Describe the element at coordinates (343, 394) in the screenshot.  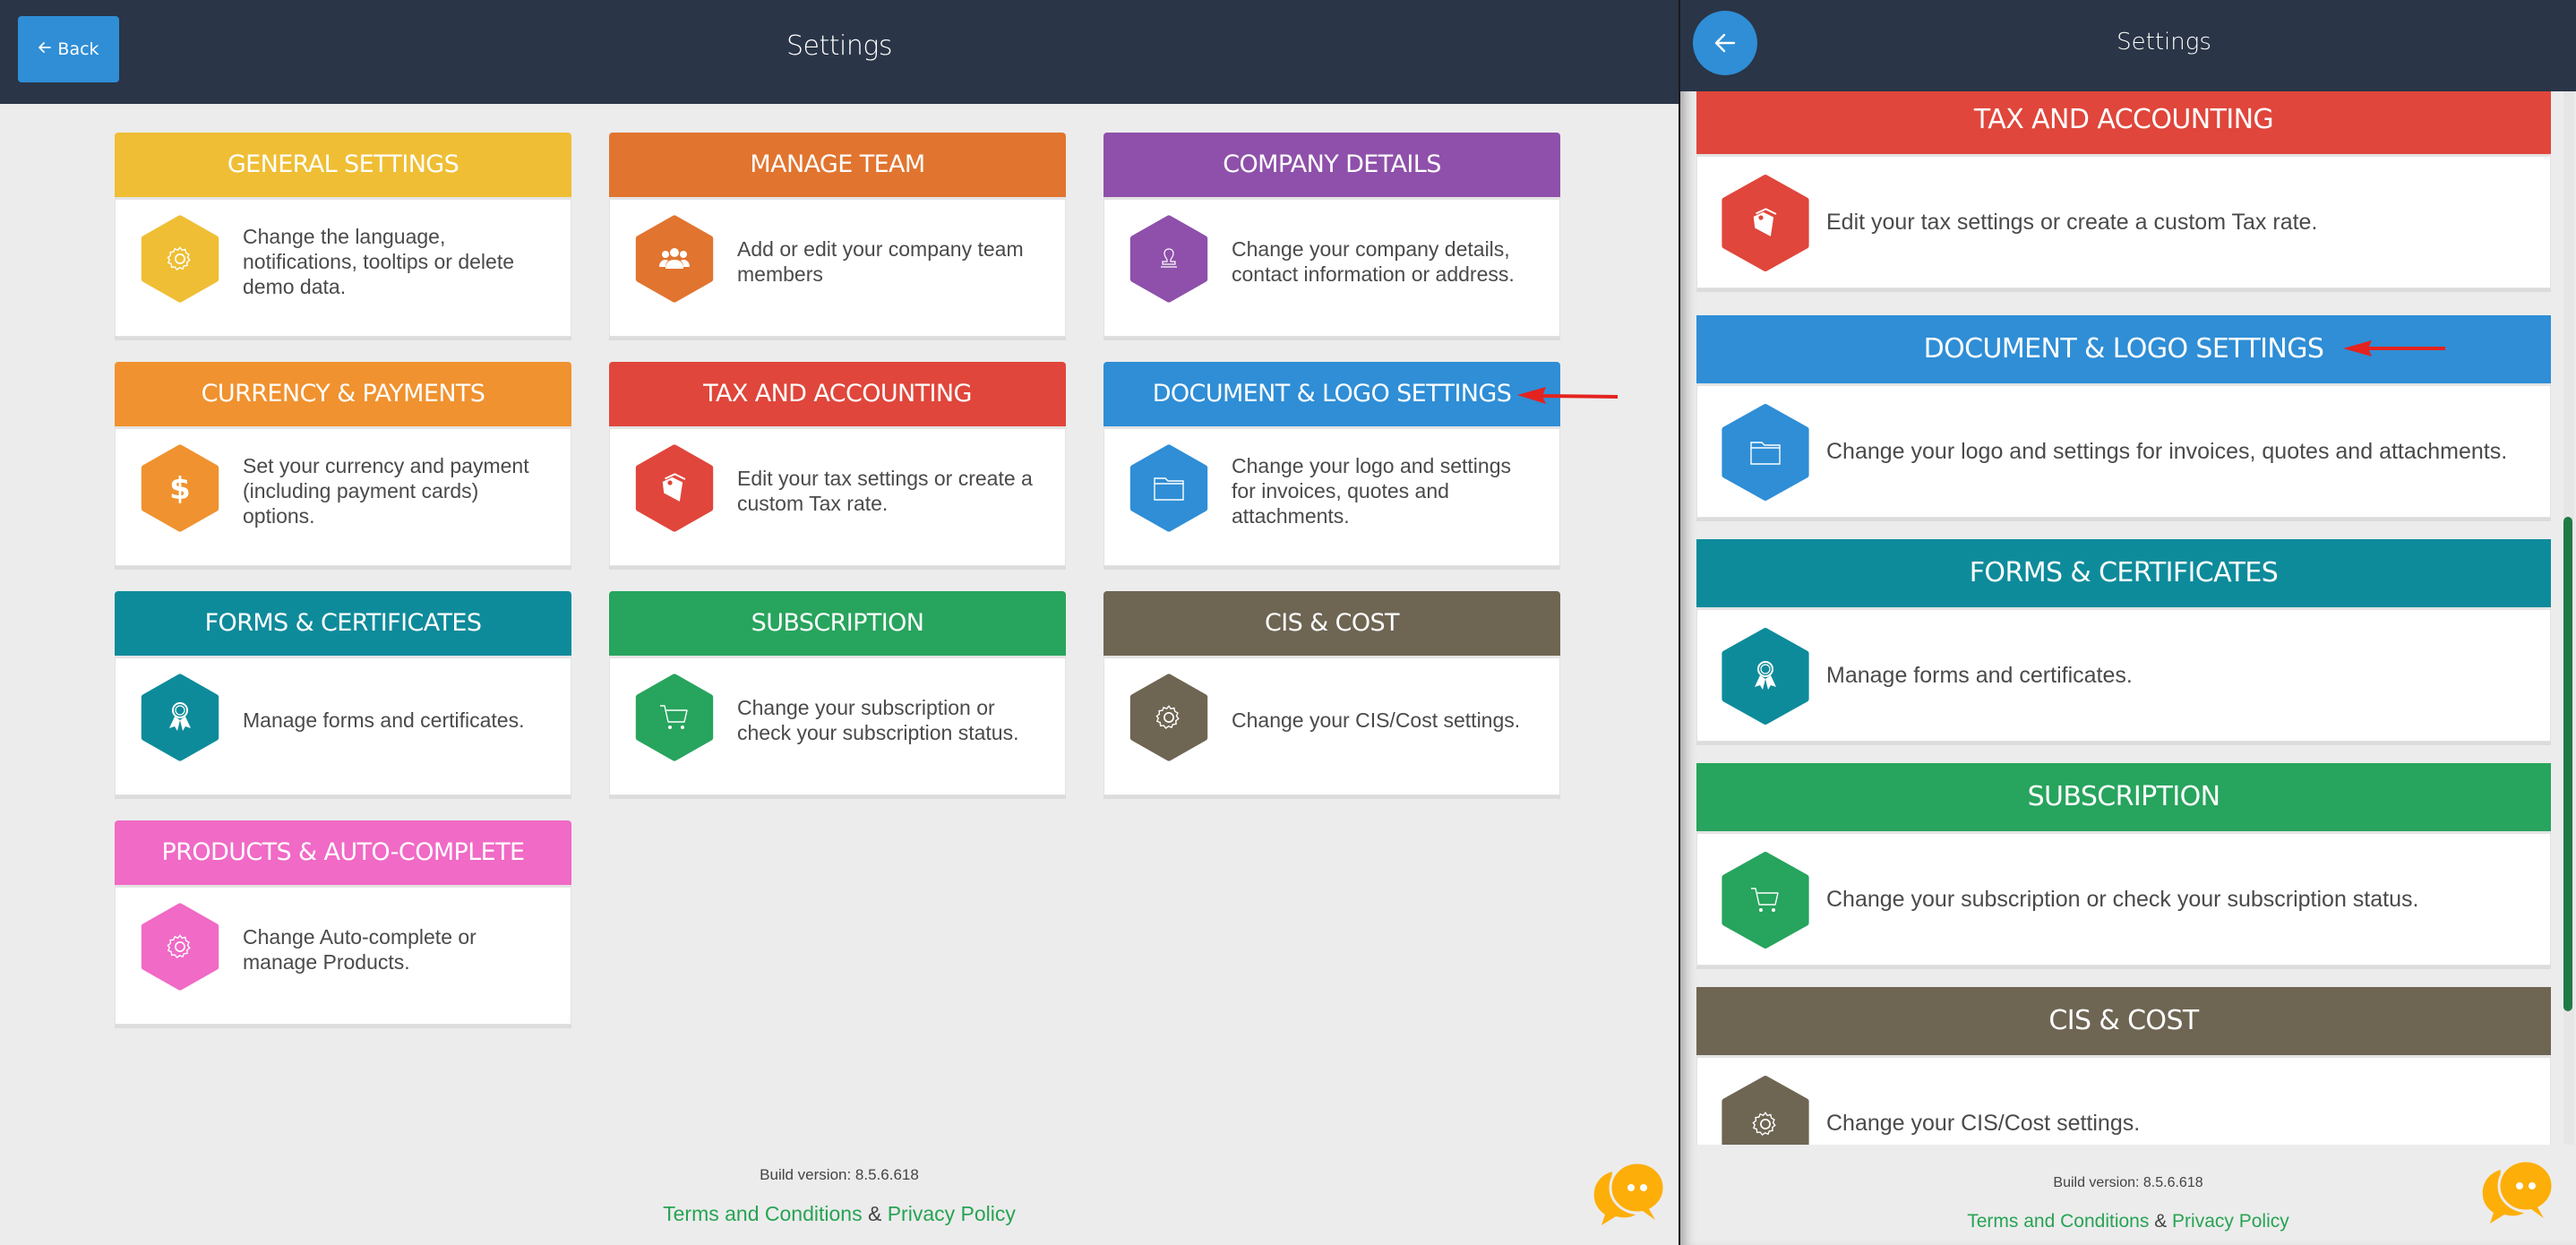
I see `card-title: CURRENCY & PAYMENTS` at that location.